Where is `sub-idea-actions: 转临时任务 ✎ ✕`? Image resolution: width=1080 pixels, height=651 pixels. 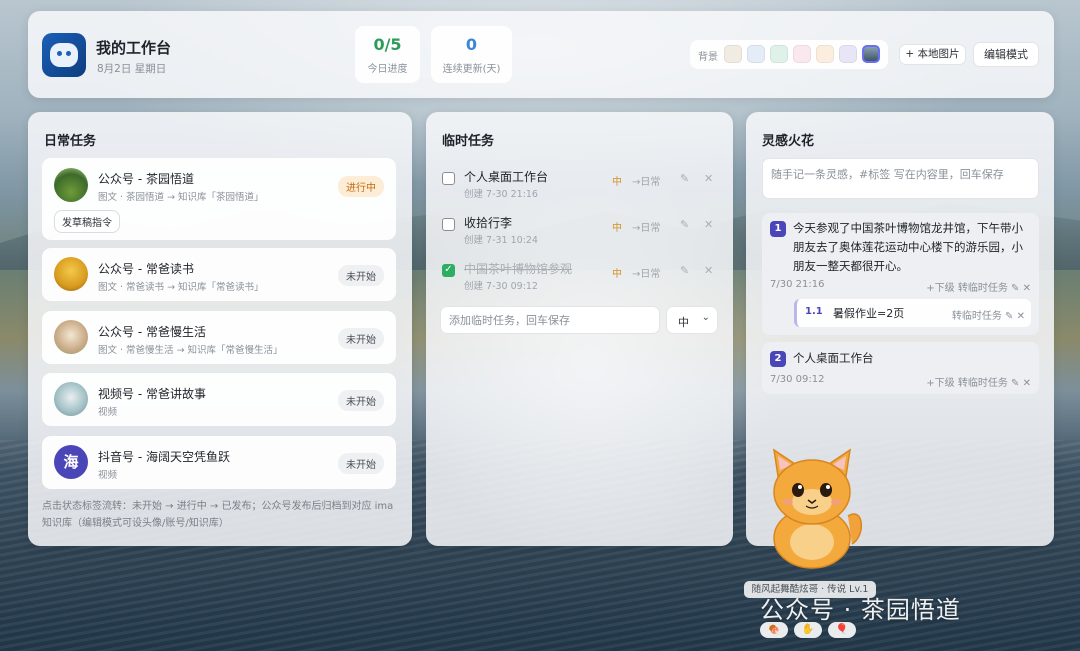
sub-idea-actions: 转临时任务 ✎ ✕ is located at coordinates (988, 314).